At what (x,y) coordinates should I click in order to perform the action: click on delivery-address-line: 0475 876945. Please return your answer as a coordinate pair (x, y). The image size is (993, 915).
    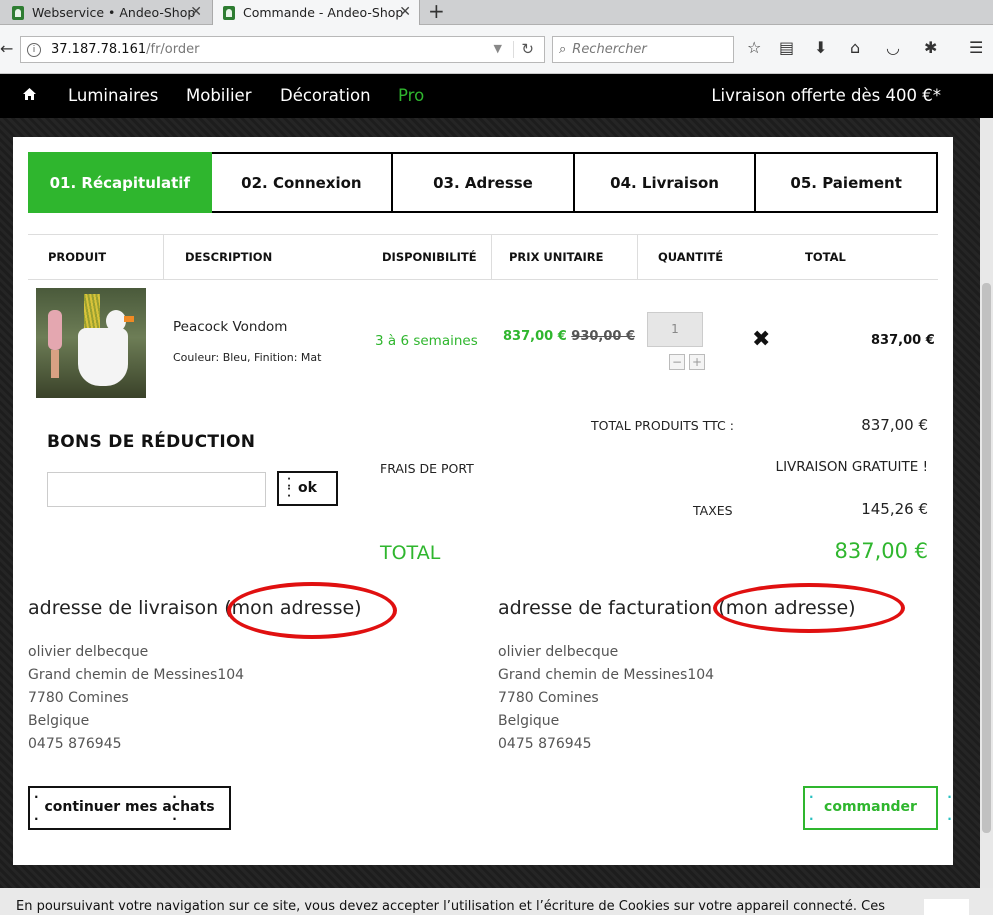
    Looking at the image, I should click on (75, 744).